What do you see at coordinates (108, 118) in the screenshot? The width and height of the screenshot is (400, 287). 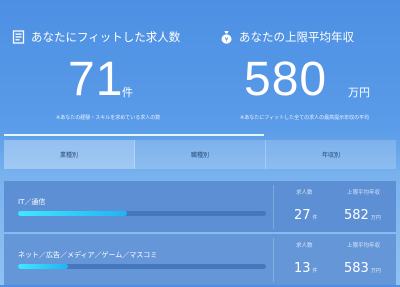 I see `jobs-count-note: ※あなたの経験・スキルを求めている求人の数` at bounding box center [108, 118].